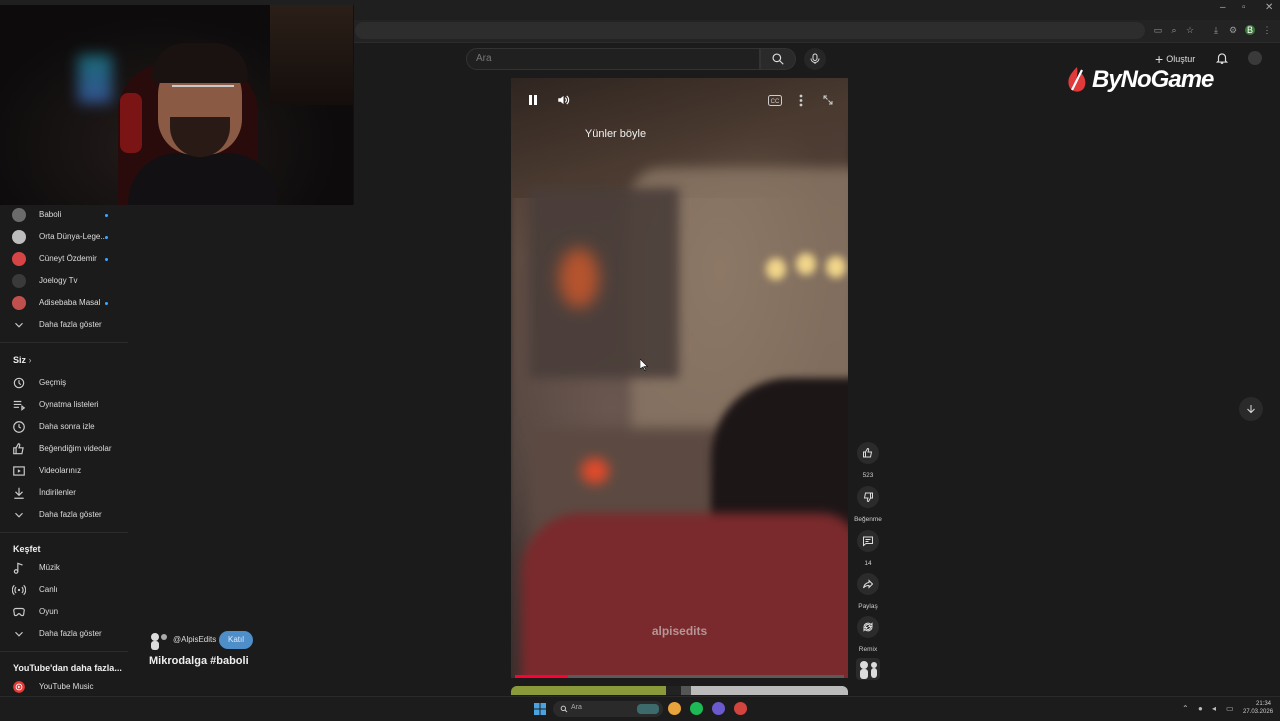  Describe the element at coordinates (64, 532) in the screenshot. I see `sidebar-divider` at that location.